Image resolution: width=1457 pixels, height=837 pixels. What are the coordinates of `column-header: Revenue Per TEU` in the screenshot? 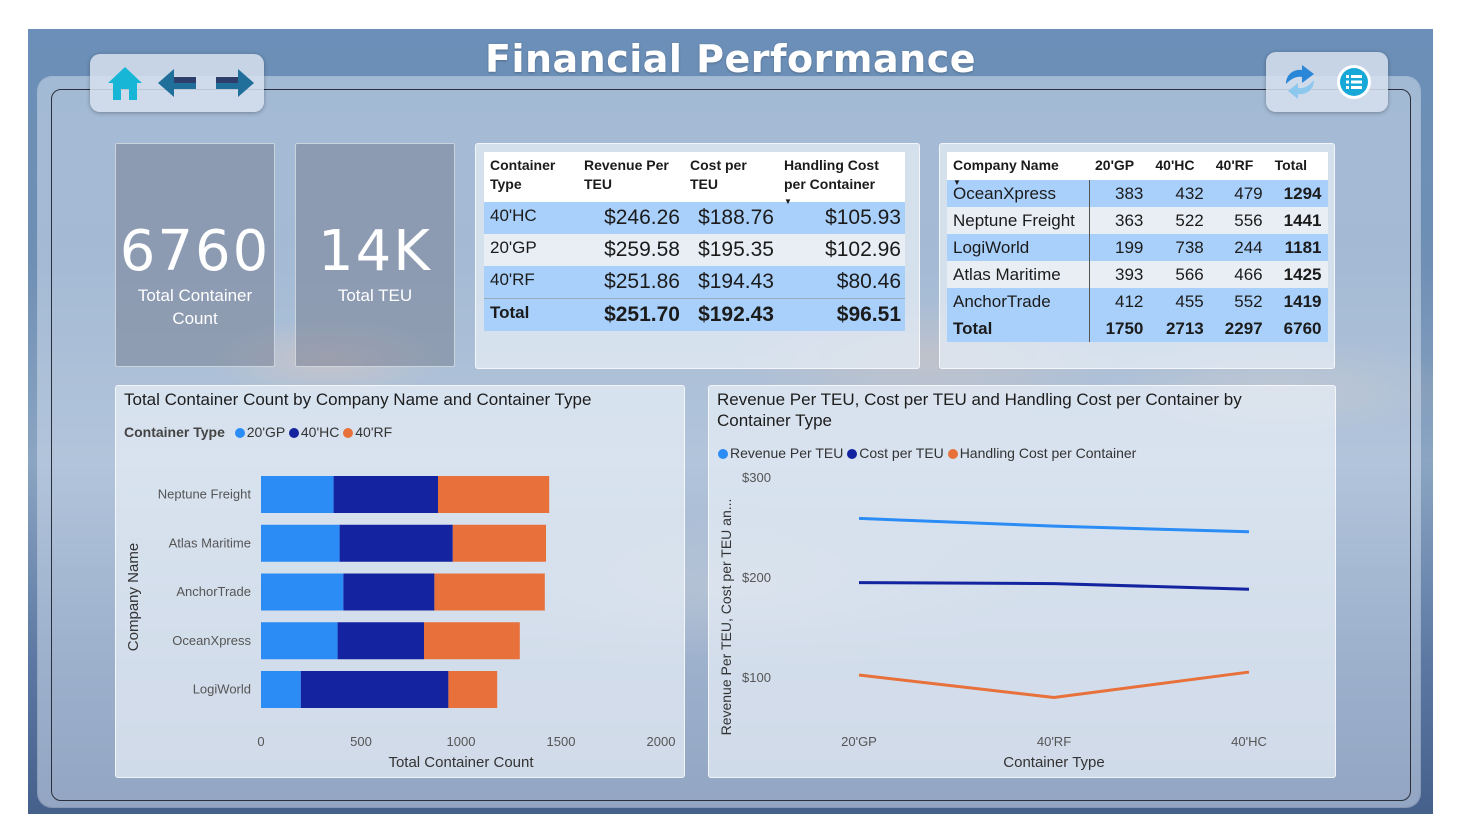 It's located at (631, 177).